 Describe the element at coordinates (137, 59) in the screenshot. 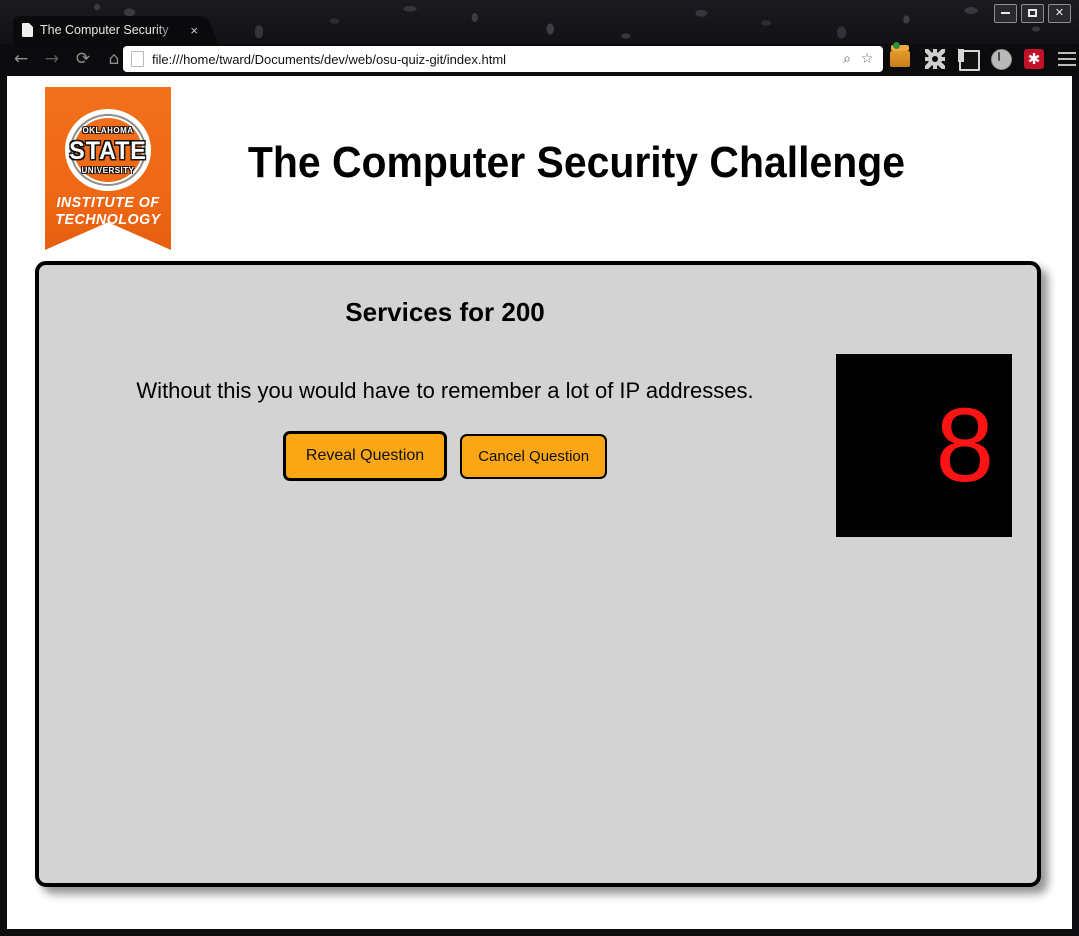

I see `page-favicon-icon` at that location.